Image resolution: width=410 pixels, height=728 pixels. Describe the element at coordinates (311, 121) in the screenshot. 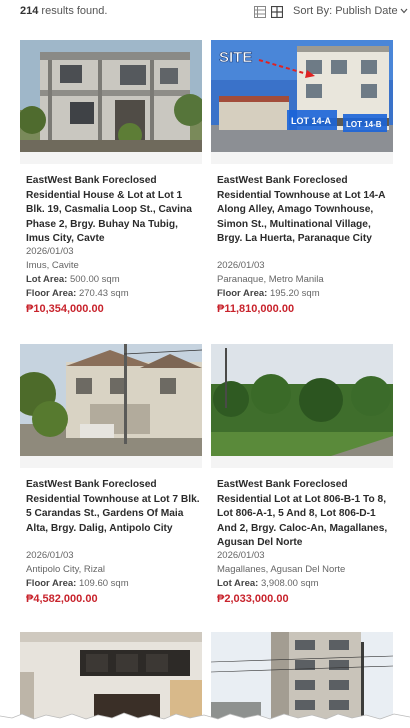

I see `photo-lot-a-label: LOT 14-A` at that location.